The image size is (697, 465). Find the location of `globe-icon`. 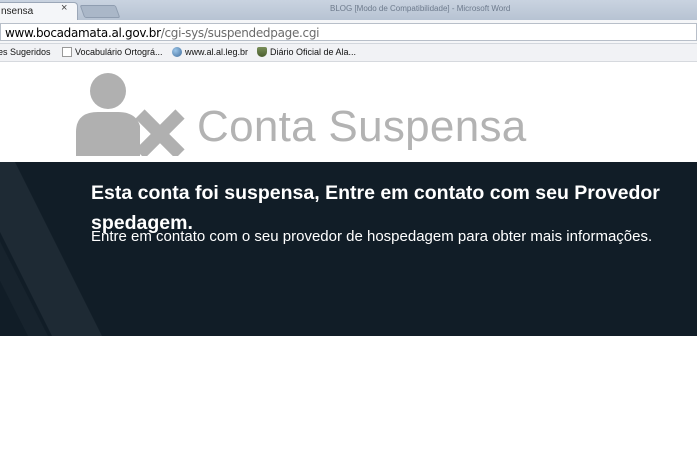

globe-icon is located at coordinates (177, 52).